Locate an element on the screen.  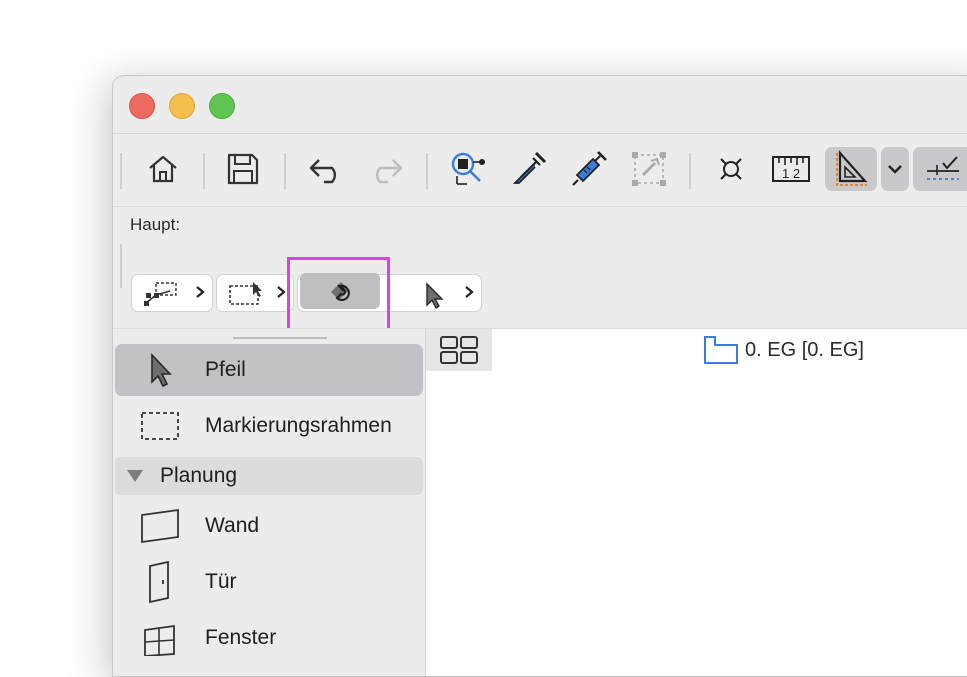
redo-icon is located at coordinates (389, 171).